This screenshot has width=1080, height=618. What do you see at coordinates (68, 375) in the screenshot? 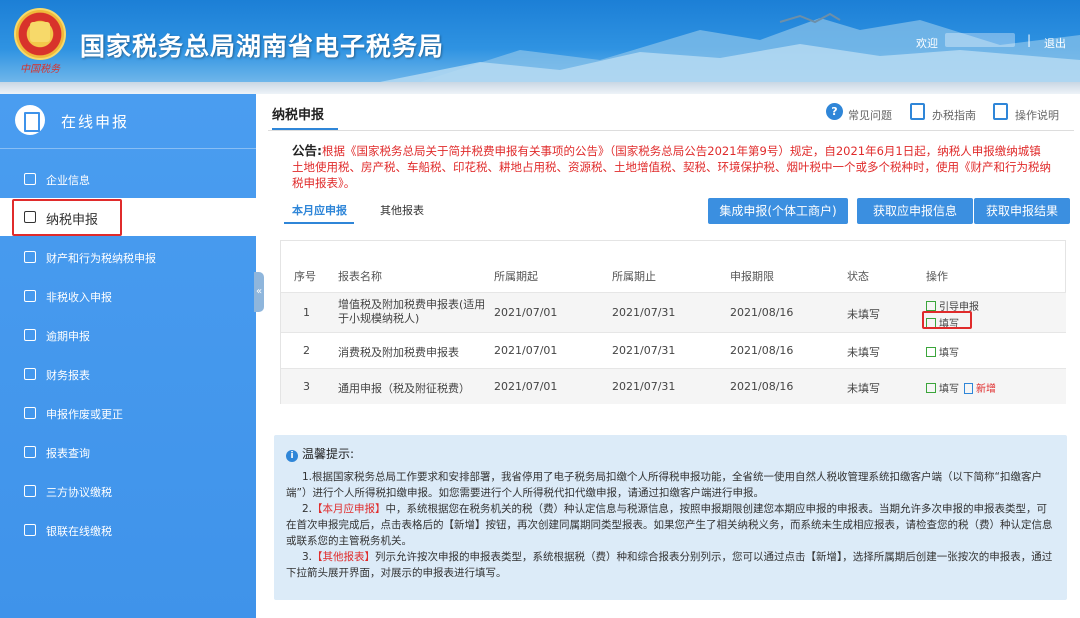
I see `sidebar-item-label: 财务报表` at bounding box center [68, 375].